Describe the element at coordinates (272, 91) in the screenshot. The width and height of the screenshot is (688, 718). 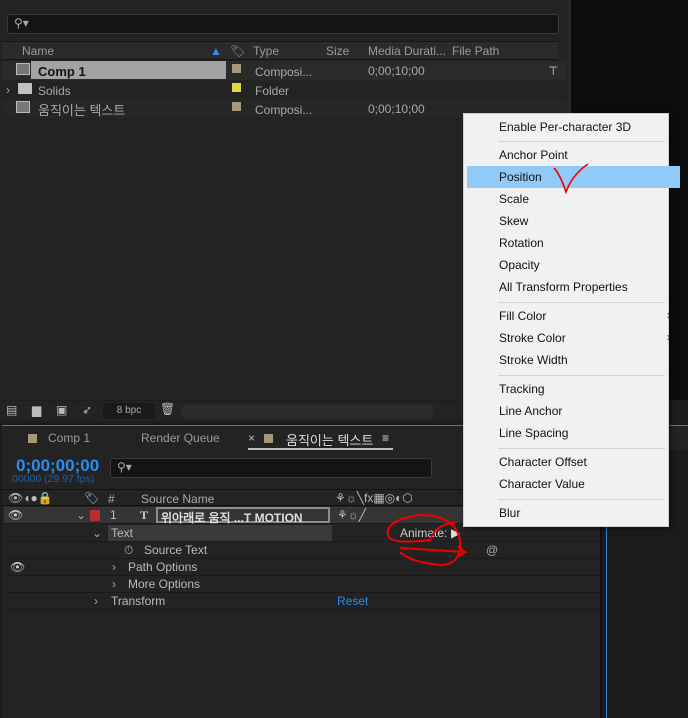
I see `item-type: Folder` at that location.